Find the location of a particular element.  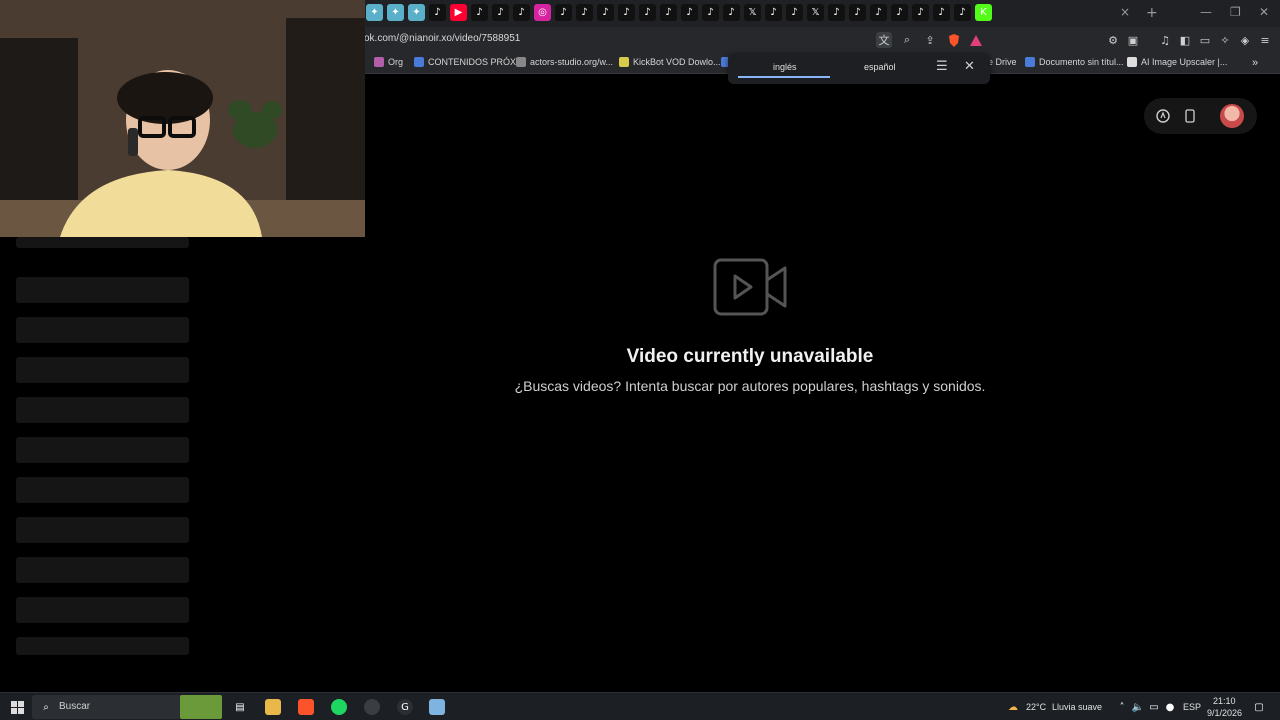

search-highlight-image is located at coordinates (201, 707).